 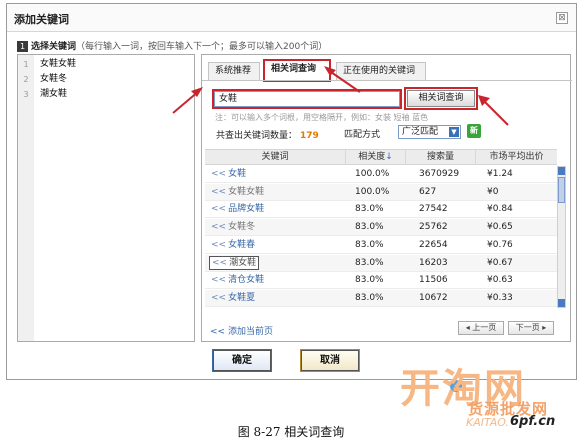 I want to click on row-search-volume: 10672, so click(x=433, y=297).